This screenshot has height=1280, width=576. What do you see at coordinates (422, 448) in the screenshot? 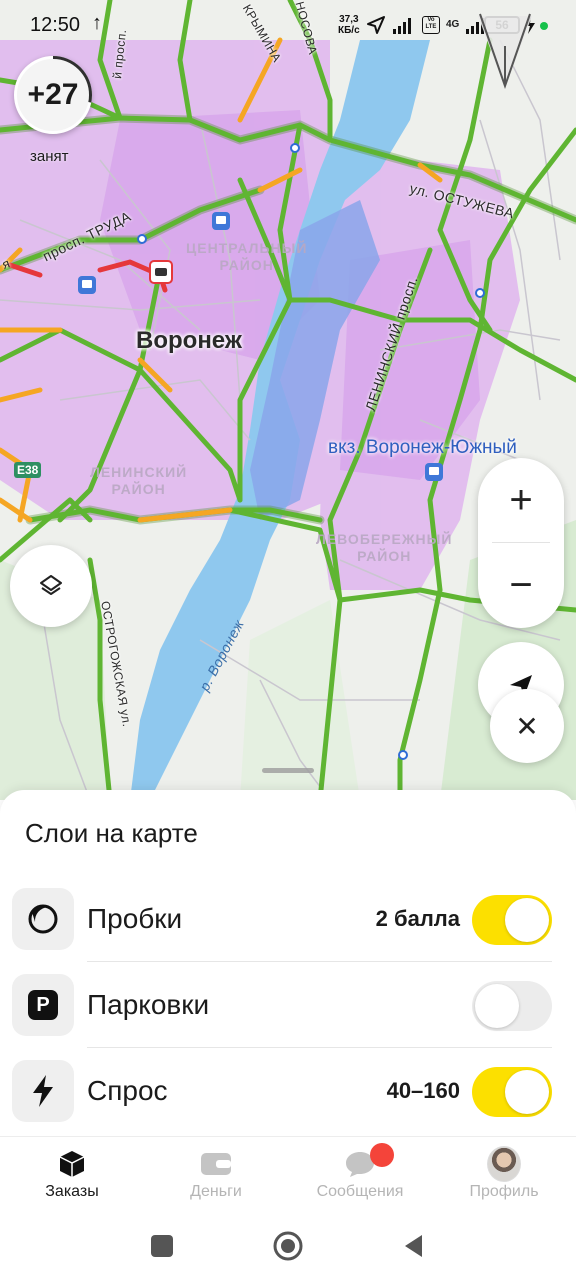
I see `station-label: вкз. Воронеж-Южный` at bounding box center [422, 448].